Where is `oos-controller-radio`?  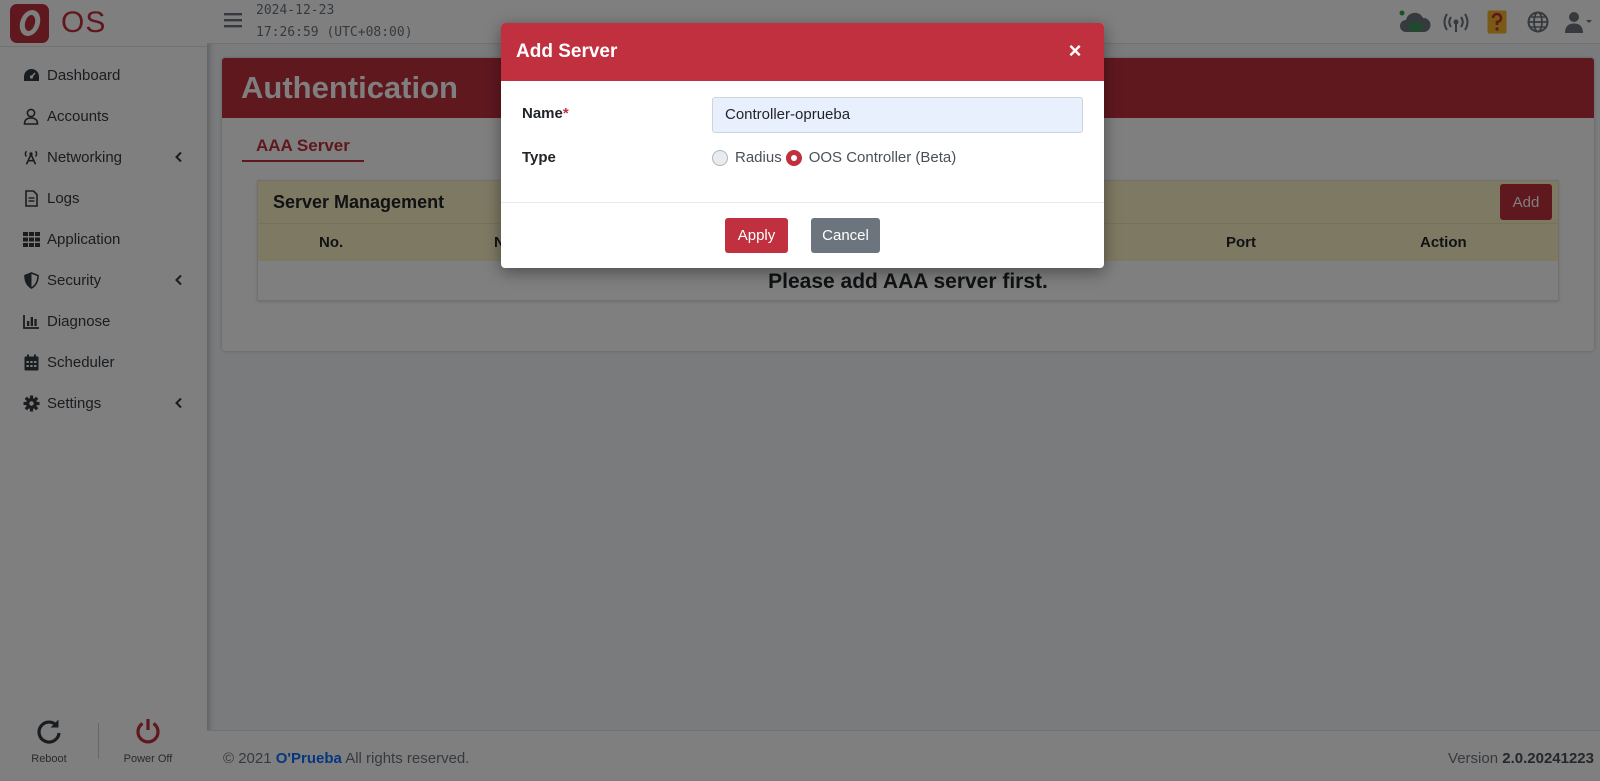
oos-controller-radio is located at coordinates (793, 157).